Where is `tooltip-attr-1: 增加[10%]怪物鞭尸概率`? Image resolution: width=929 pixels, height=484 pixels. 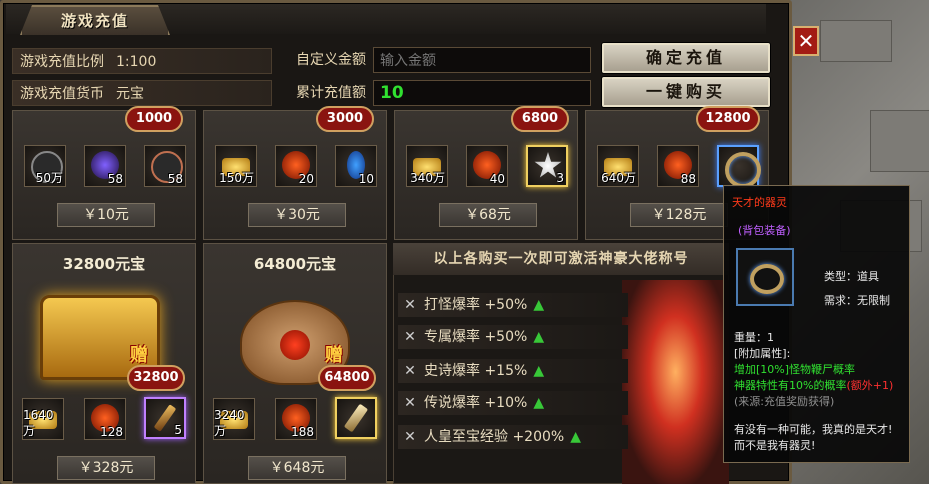 tooltip-attr-1: 增加[10%]怪物鞭尸概率 is located at coordinates (795, 369).